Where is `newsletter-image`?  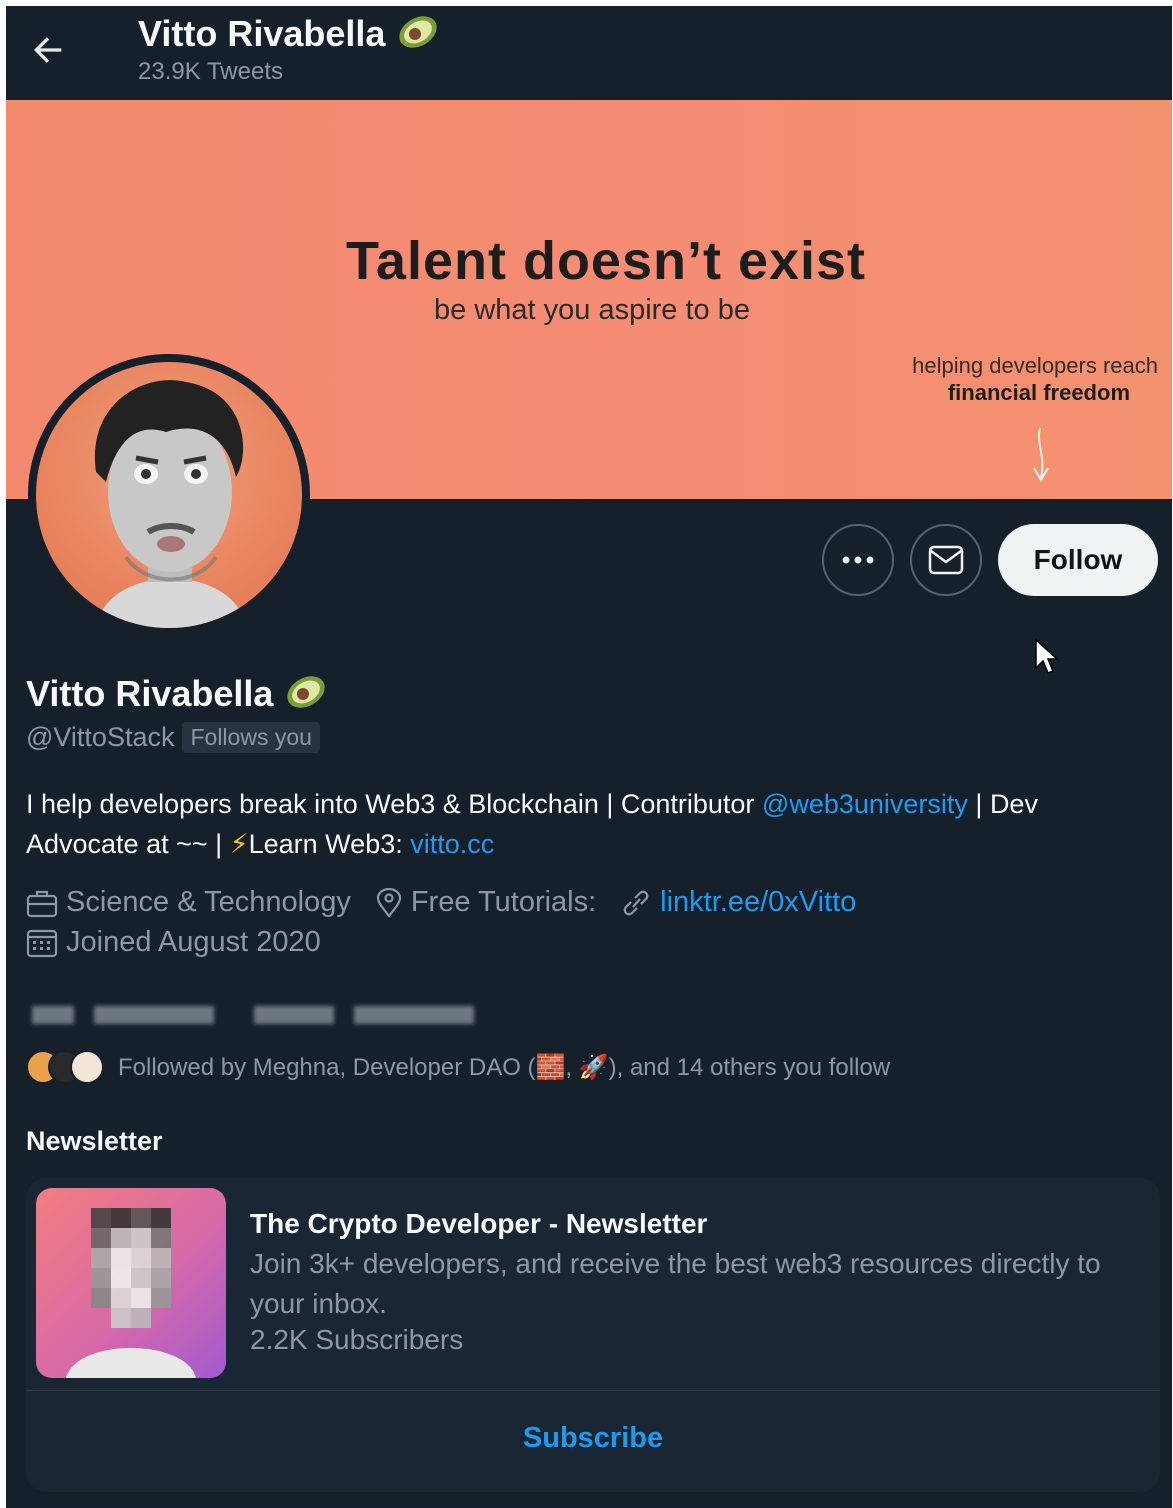
newsletter-image is located at coordinates (131, 1283).